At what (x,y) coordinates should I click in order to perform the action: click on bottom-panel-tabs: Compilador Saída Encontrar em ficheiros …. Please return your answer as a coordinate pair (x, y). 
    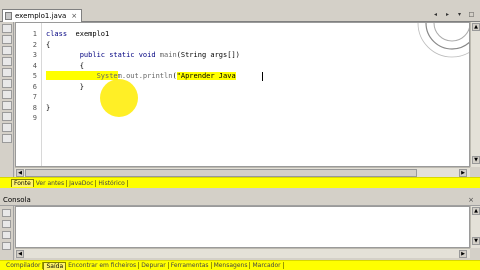
    Looking at the image, I should click on (240, 265).